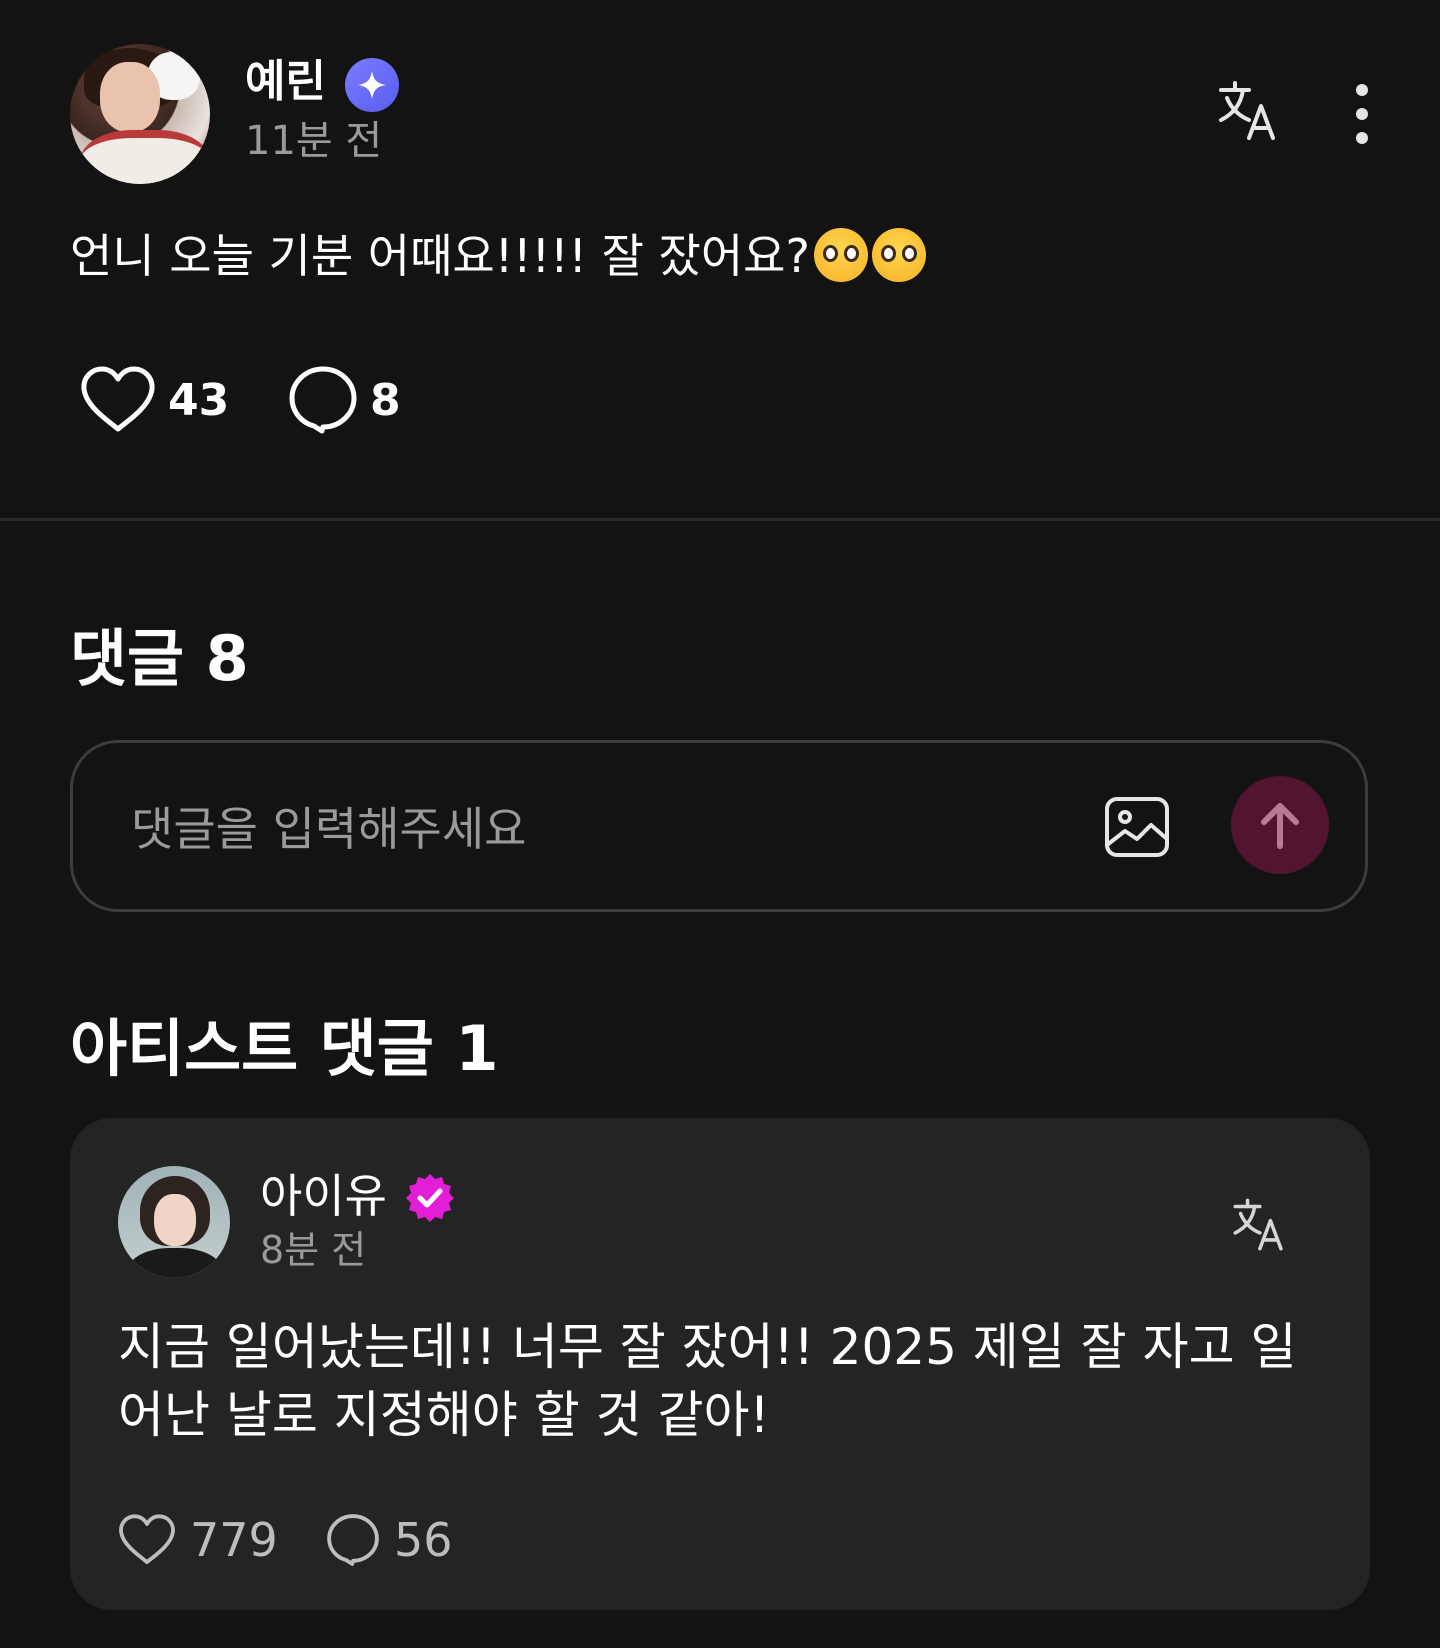 The height and width of the screenshot is (1648, 1440). Describe the element at coordinates (140, 114) in the screenshot. I see `author-avatar` at that location.